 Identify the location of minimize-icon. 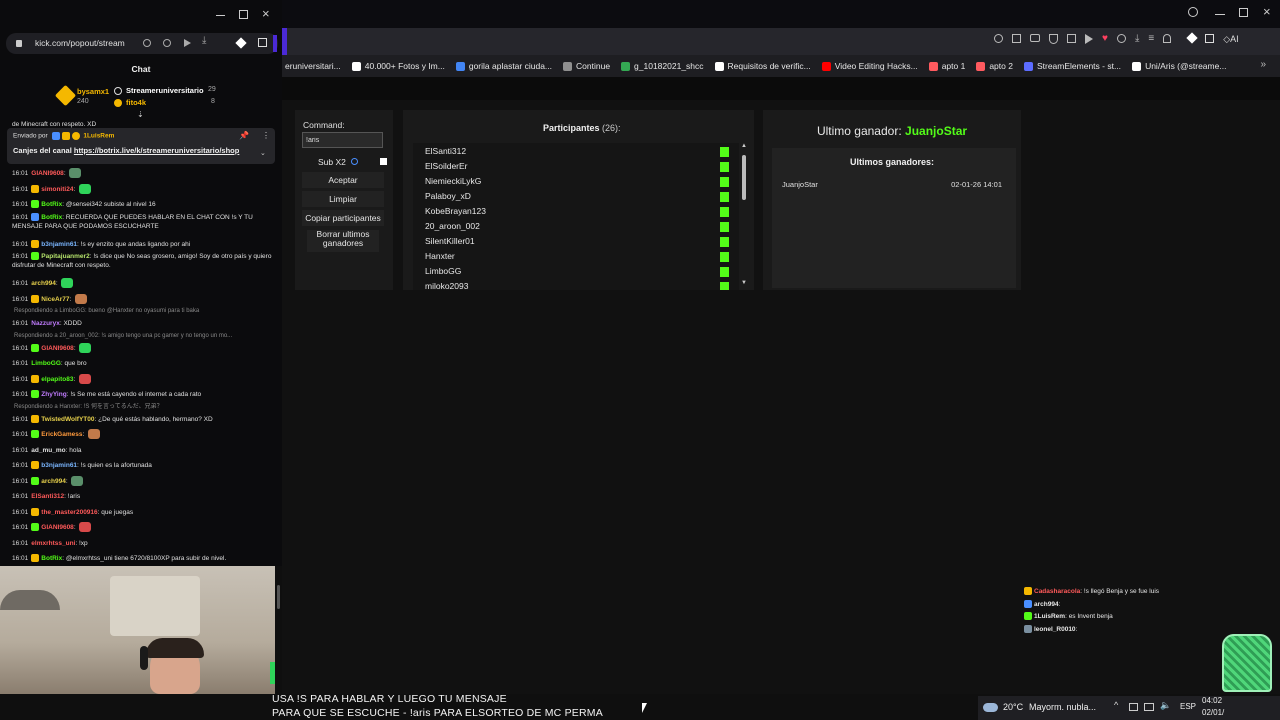
(1220, 14).